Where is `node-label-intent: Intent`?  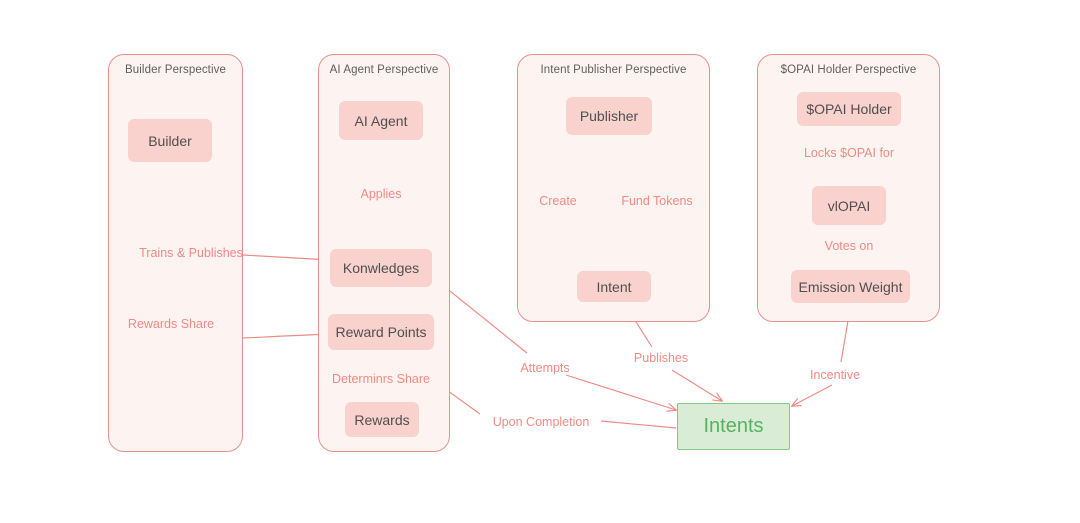
node-label-intent: Intent is located at coordinates (614, 286).